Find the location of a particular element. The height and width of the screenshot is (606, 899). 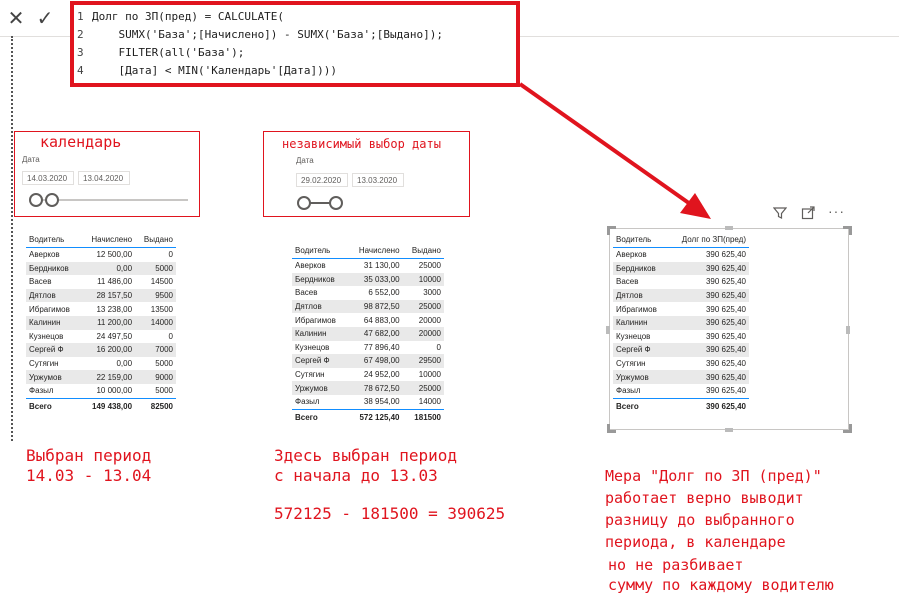

table-row: Калинин 11 200,00 14000 is located at coordinates (101, 322).